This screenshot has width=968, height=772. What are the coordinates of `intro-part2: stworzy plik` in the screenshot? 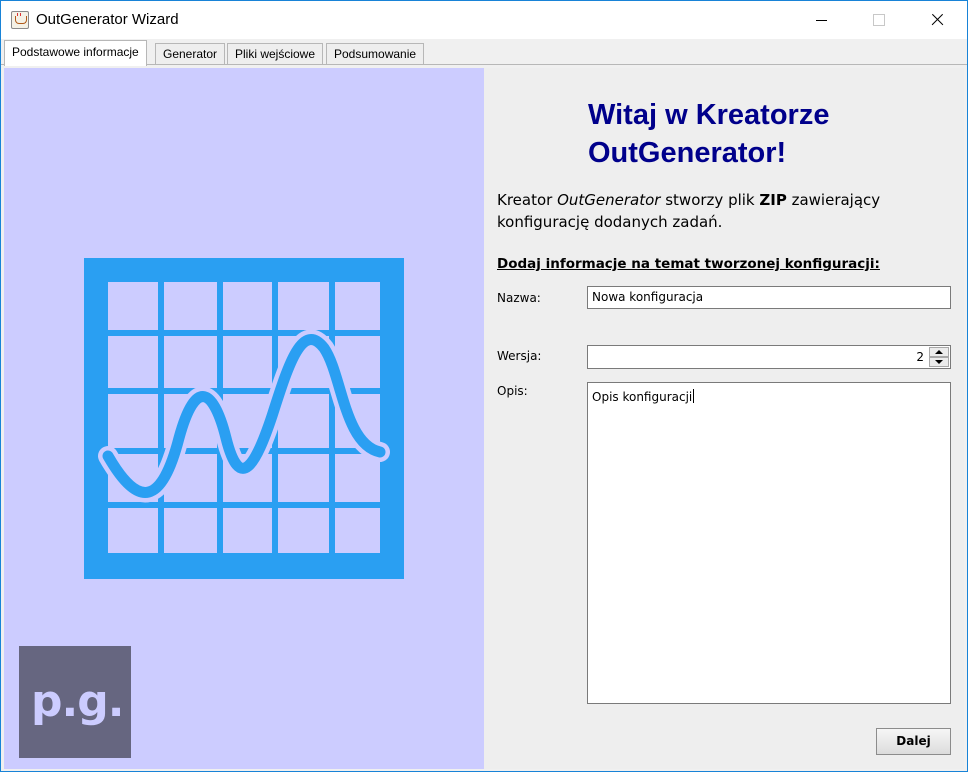 It's located at (710, 200).